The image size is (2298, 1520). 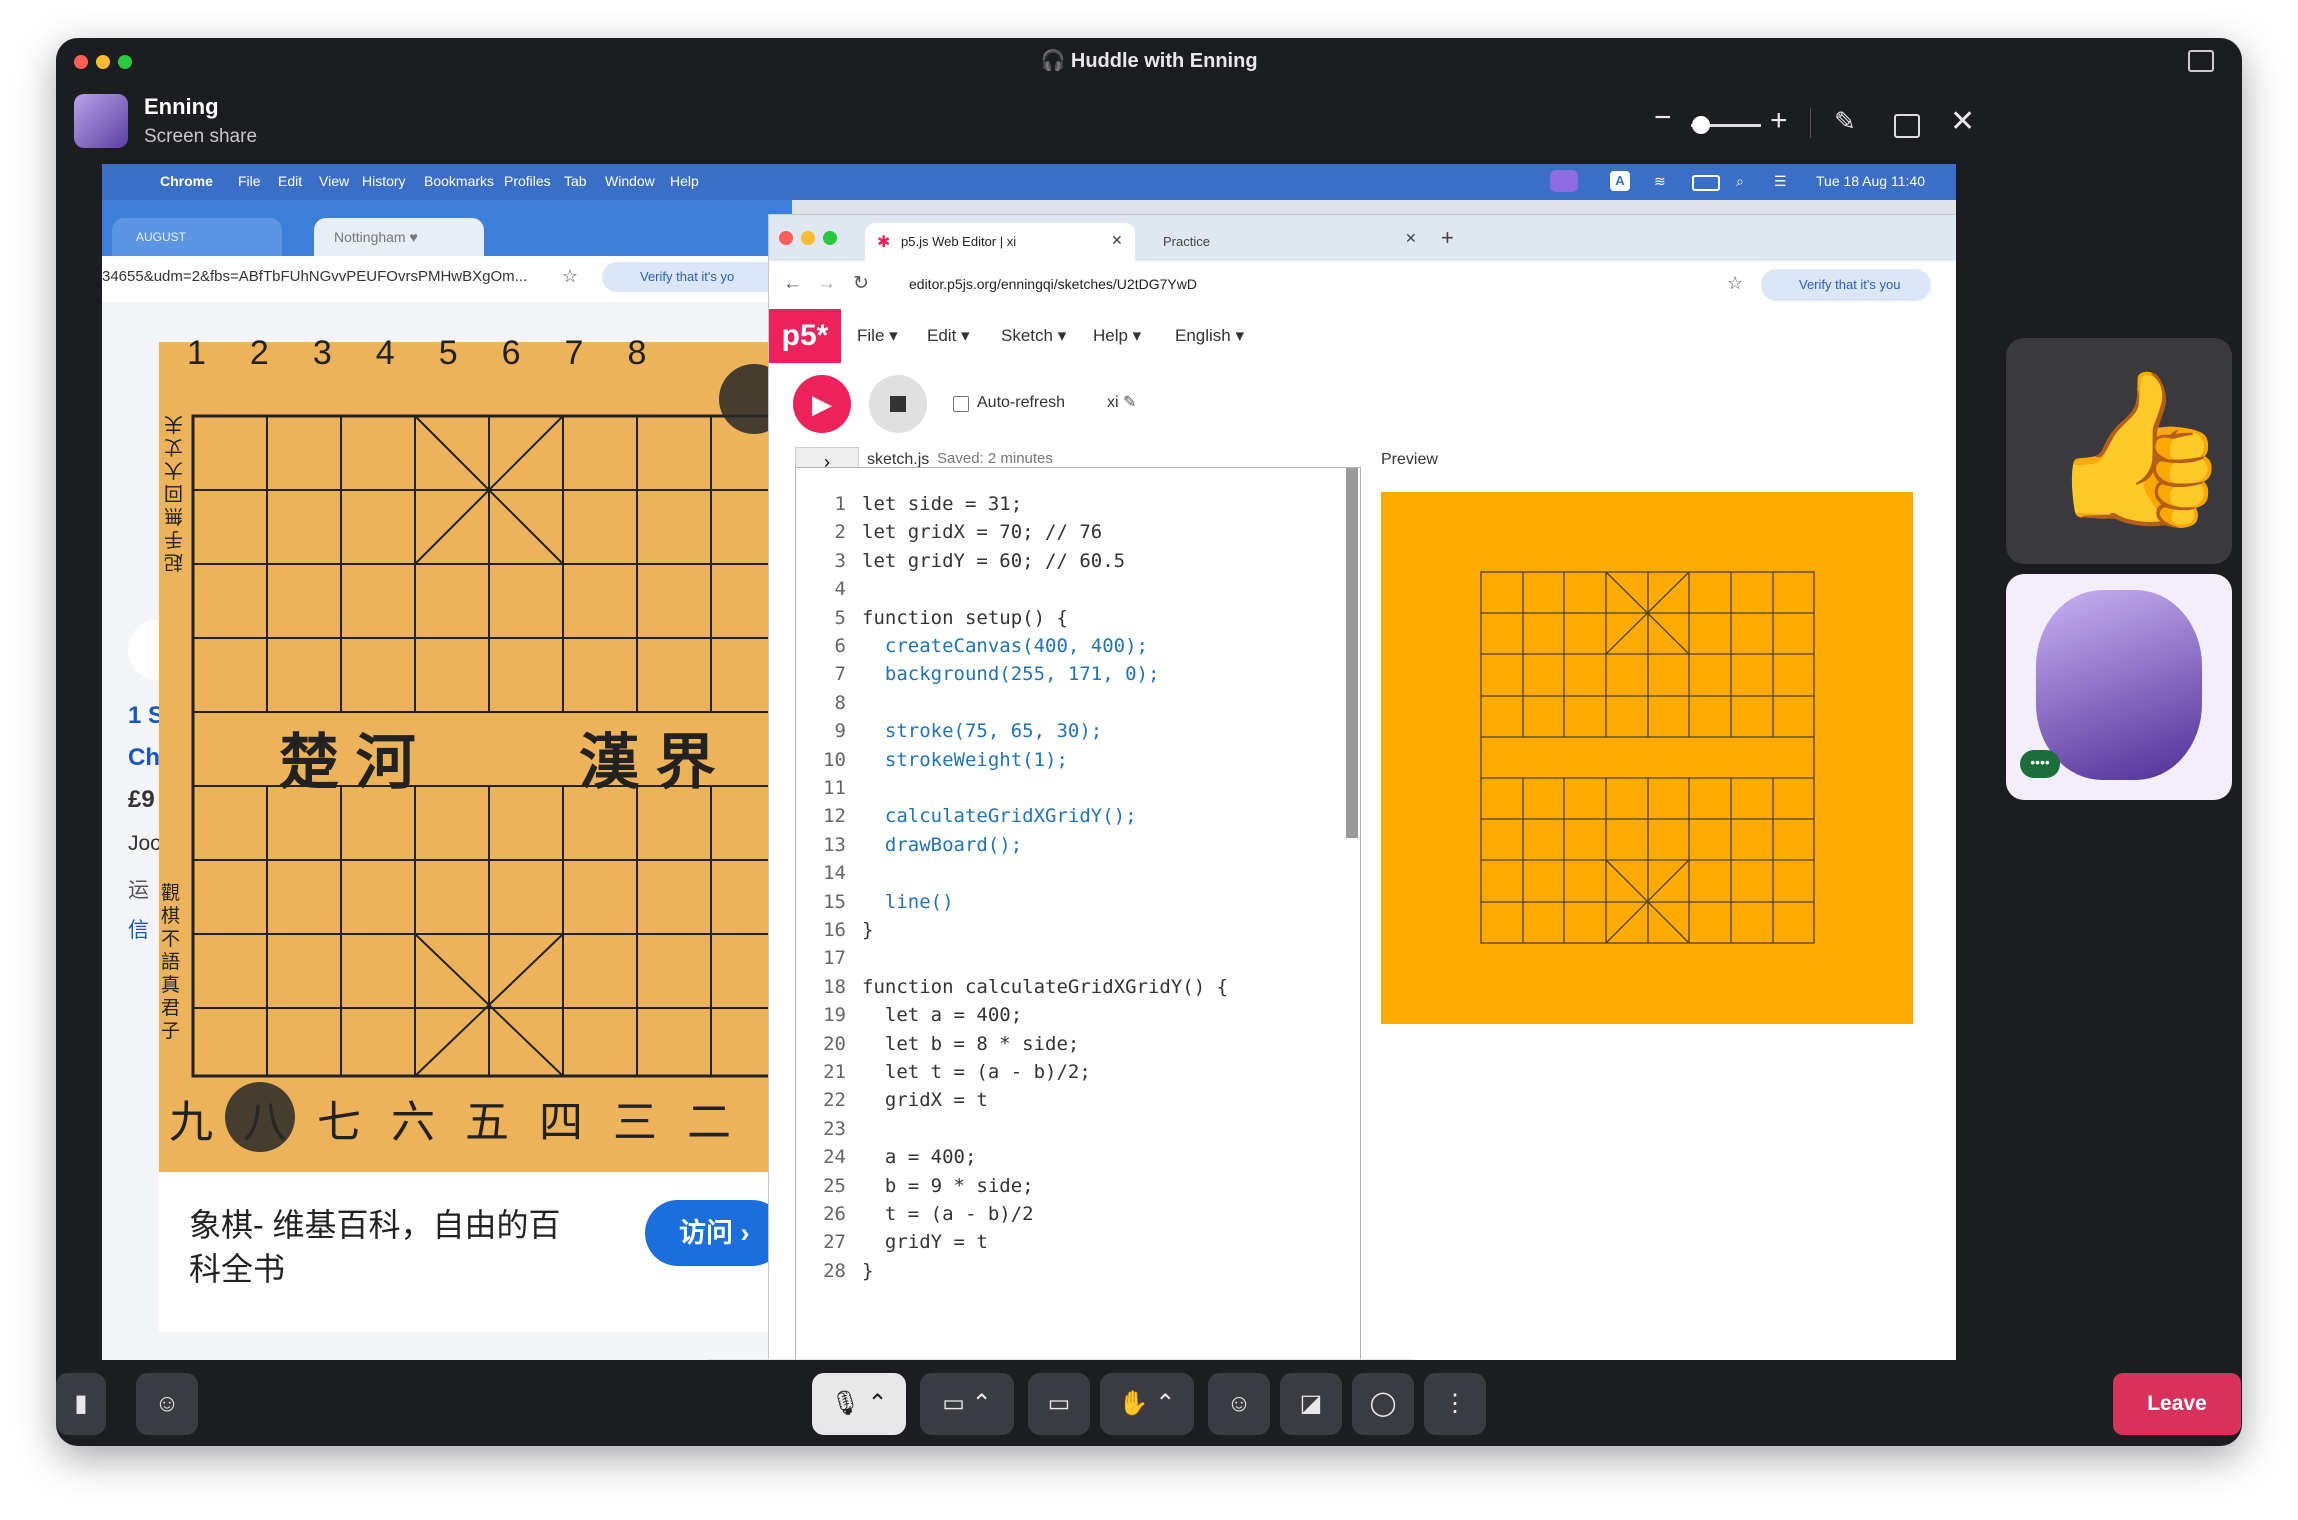 What do you see at coordinates (942, 504) in the screenshot?
I see `code-text: let side = 31;` at bounding box center [942, 504].